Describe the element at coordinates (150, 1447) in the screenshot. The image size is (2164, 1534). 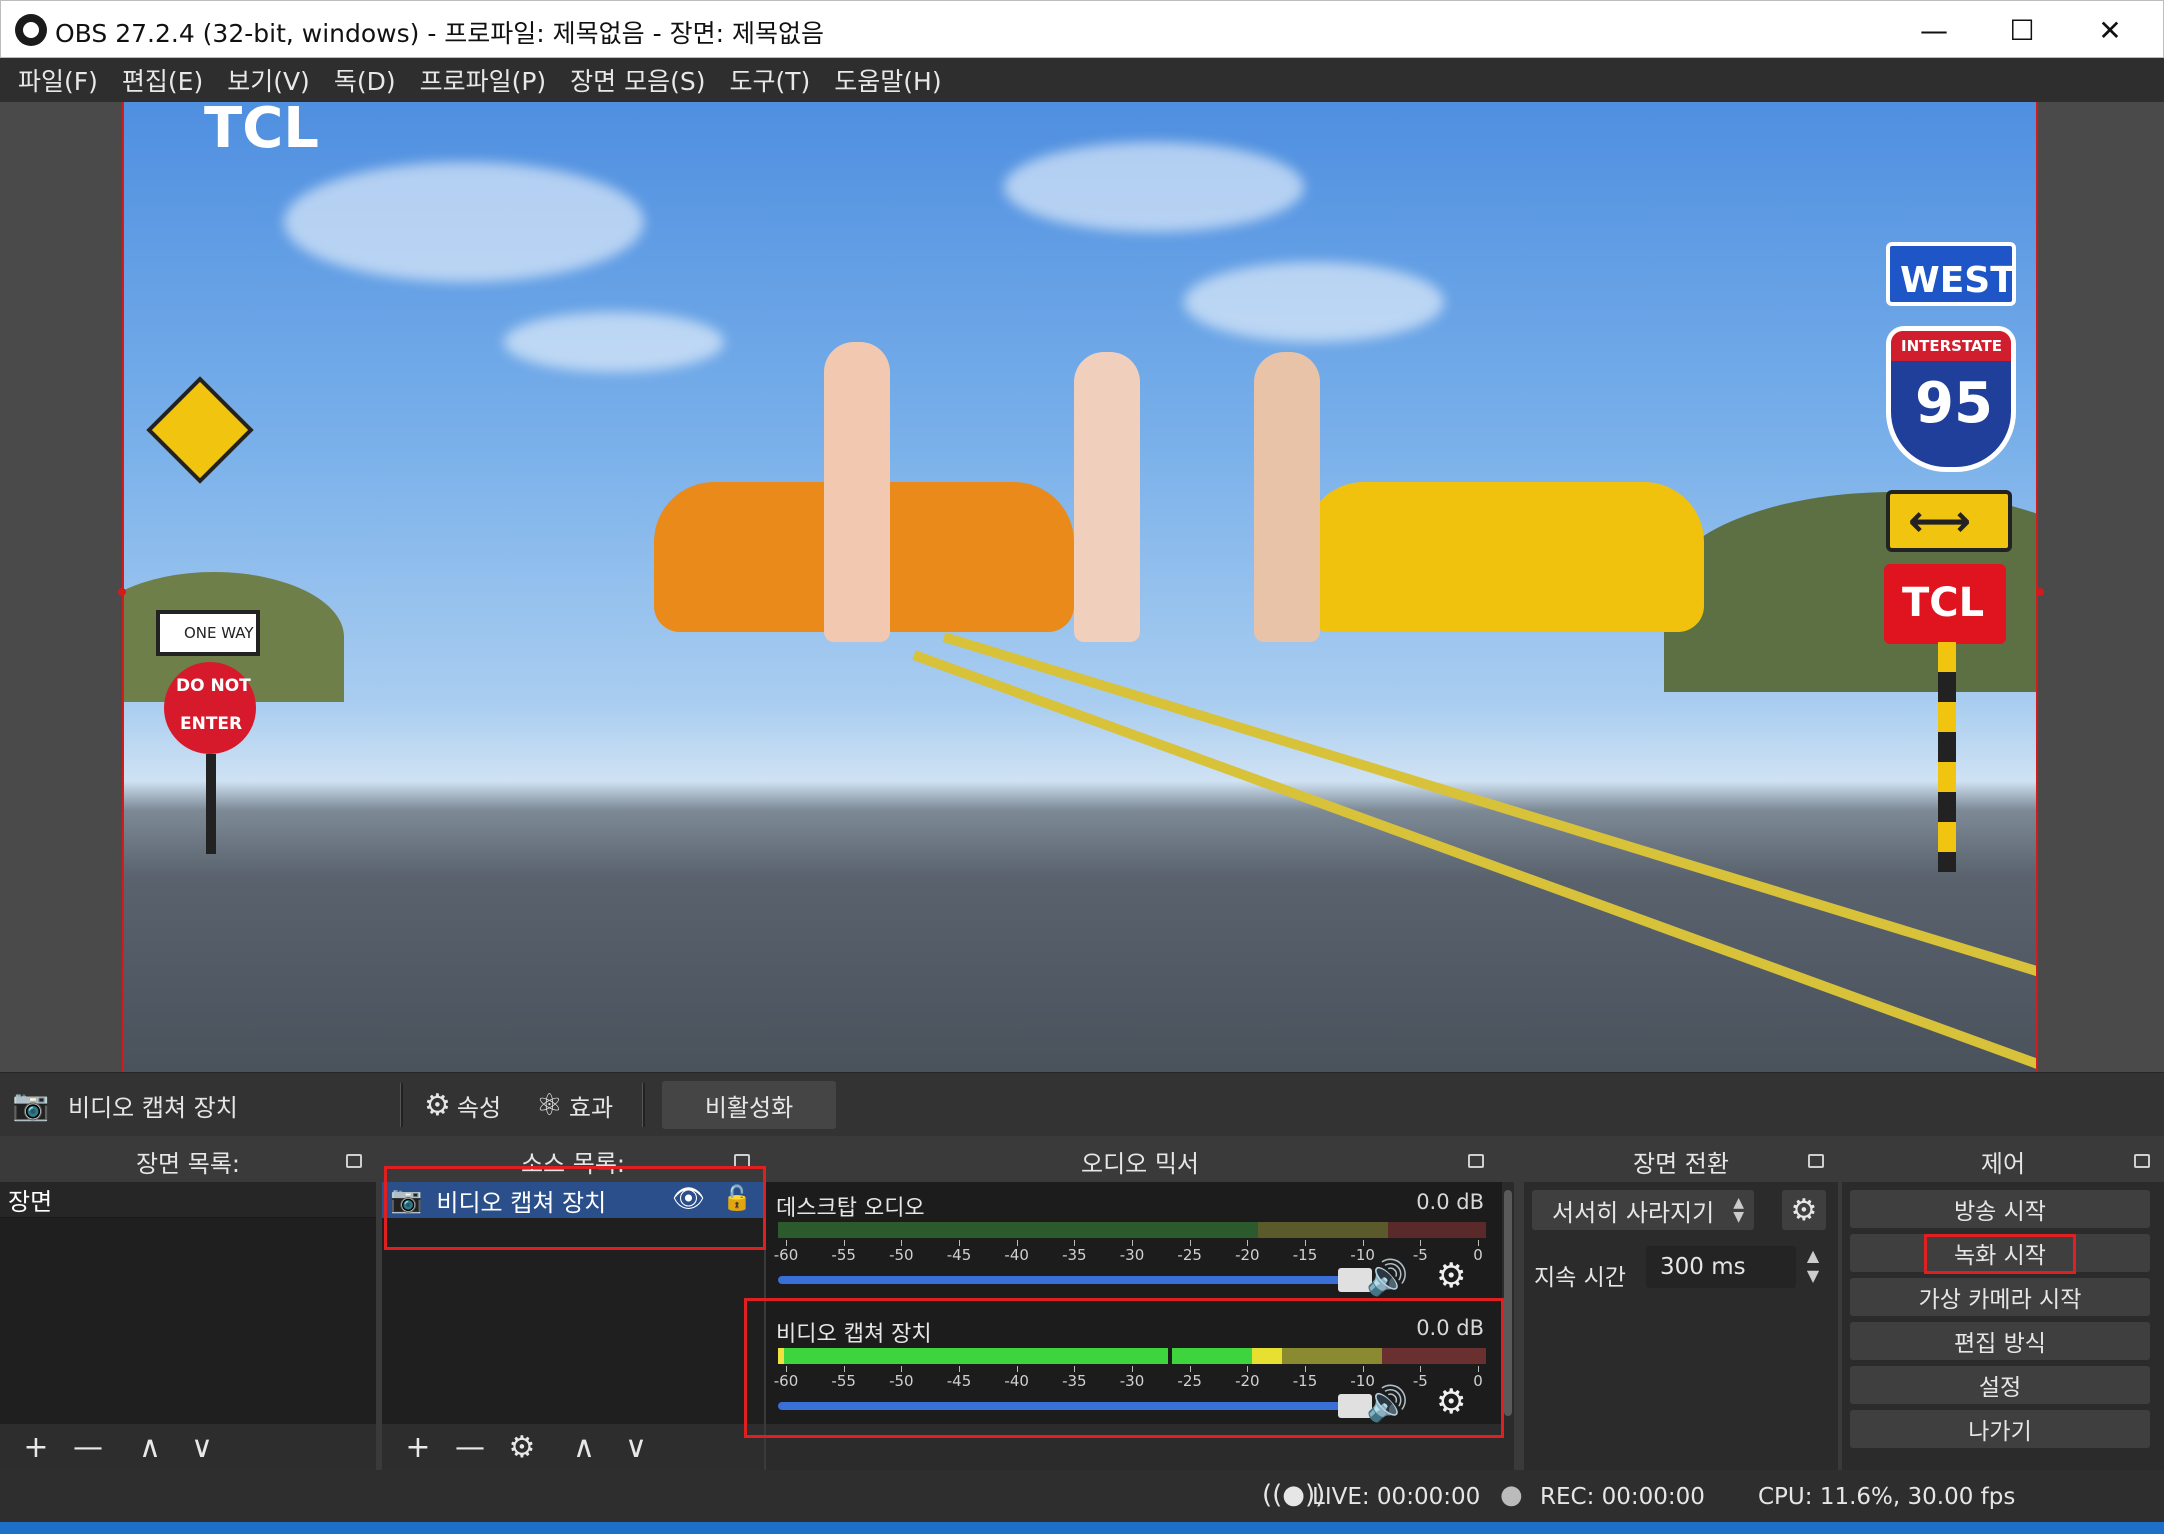
I see `move-scene-up-button: ∧` at that location.